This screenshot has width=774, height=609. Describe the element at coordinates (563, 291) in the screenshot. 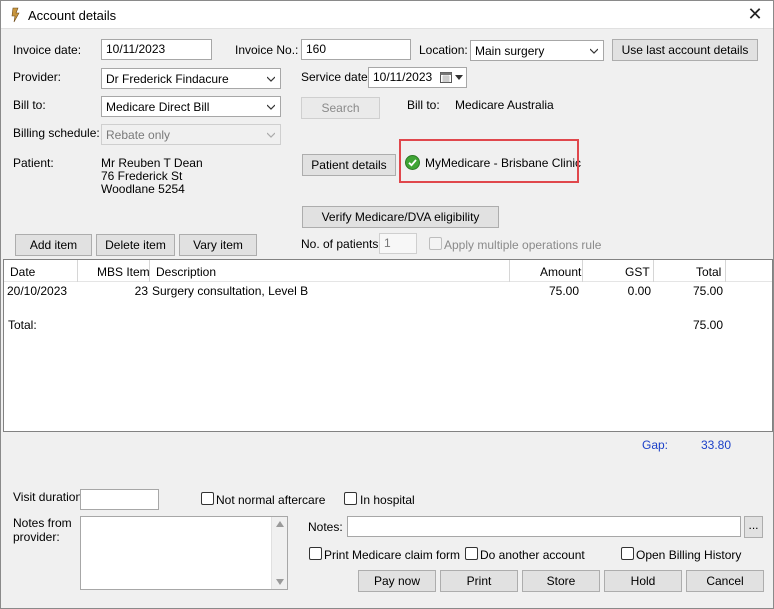

I see `row-amount: 75.00` at that location.